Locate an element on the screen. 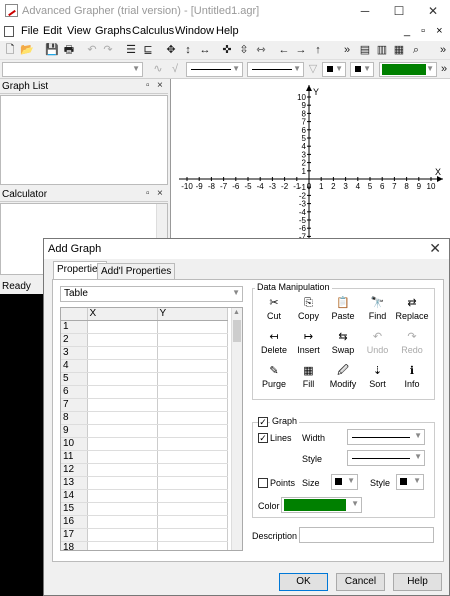  point-style-combo: ▼ is located at coordinates (362, 69).